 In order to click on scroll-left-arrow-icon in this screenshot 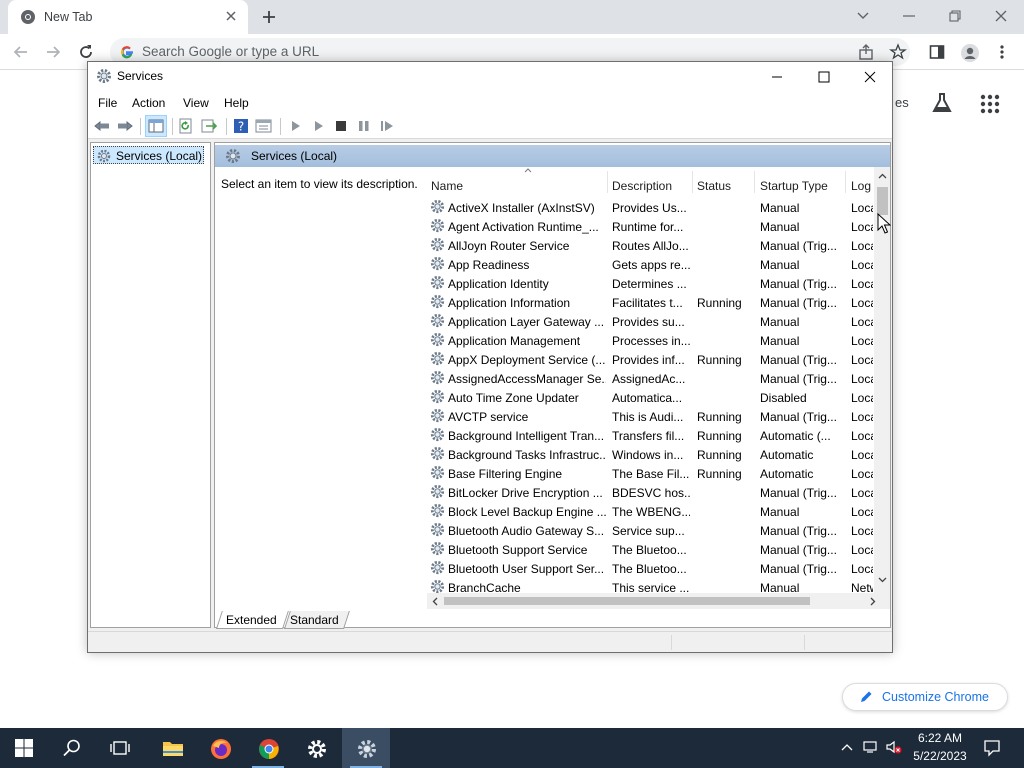, I will do `click(435, 601)`.